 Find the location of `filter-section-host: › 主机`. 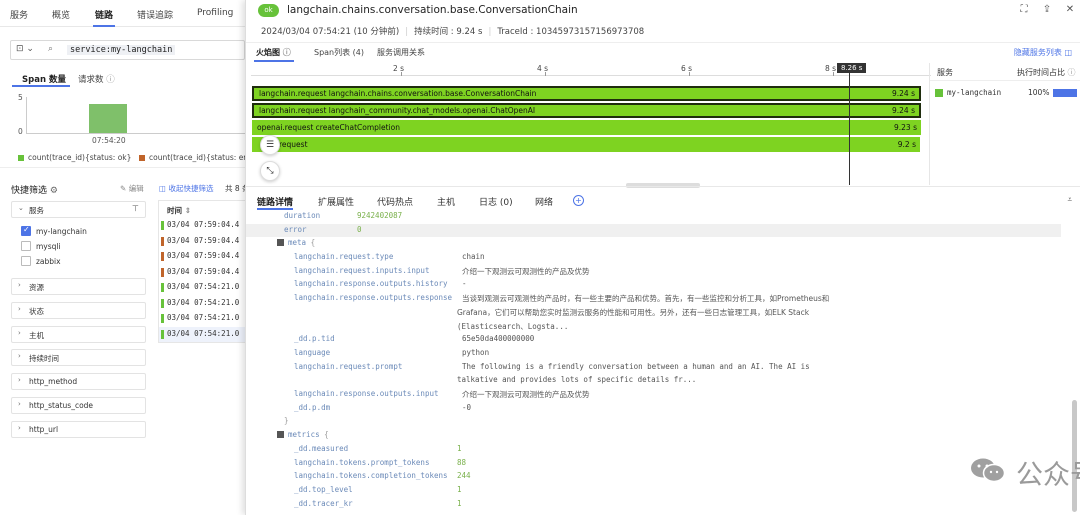

filter-section-host: › 主机 is located at coordinates (78, 334).